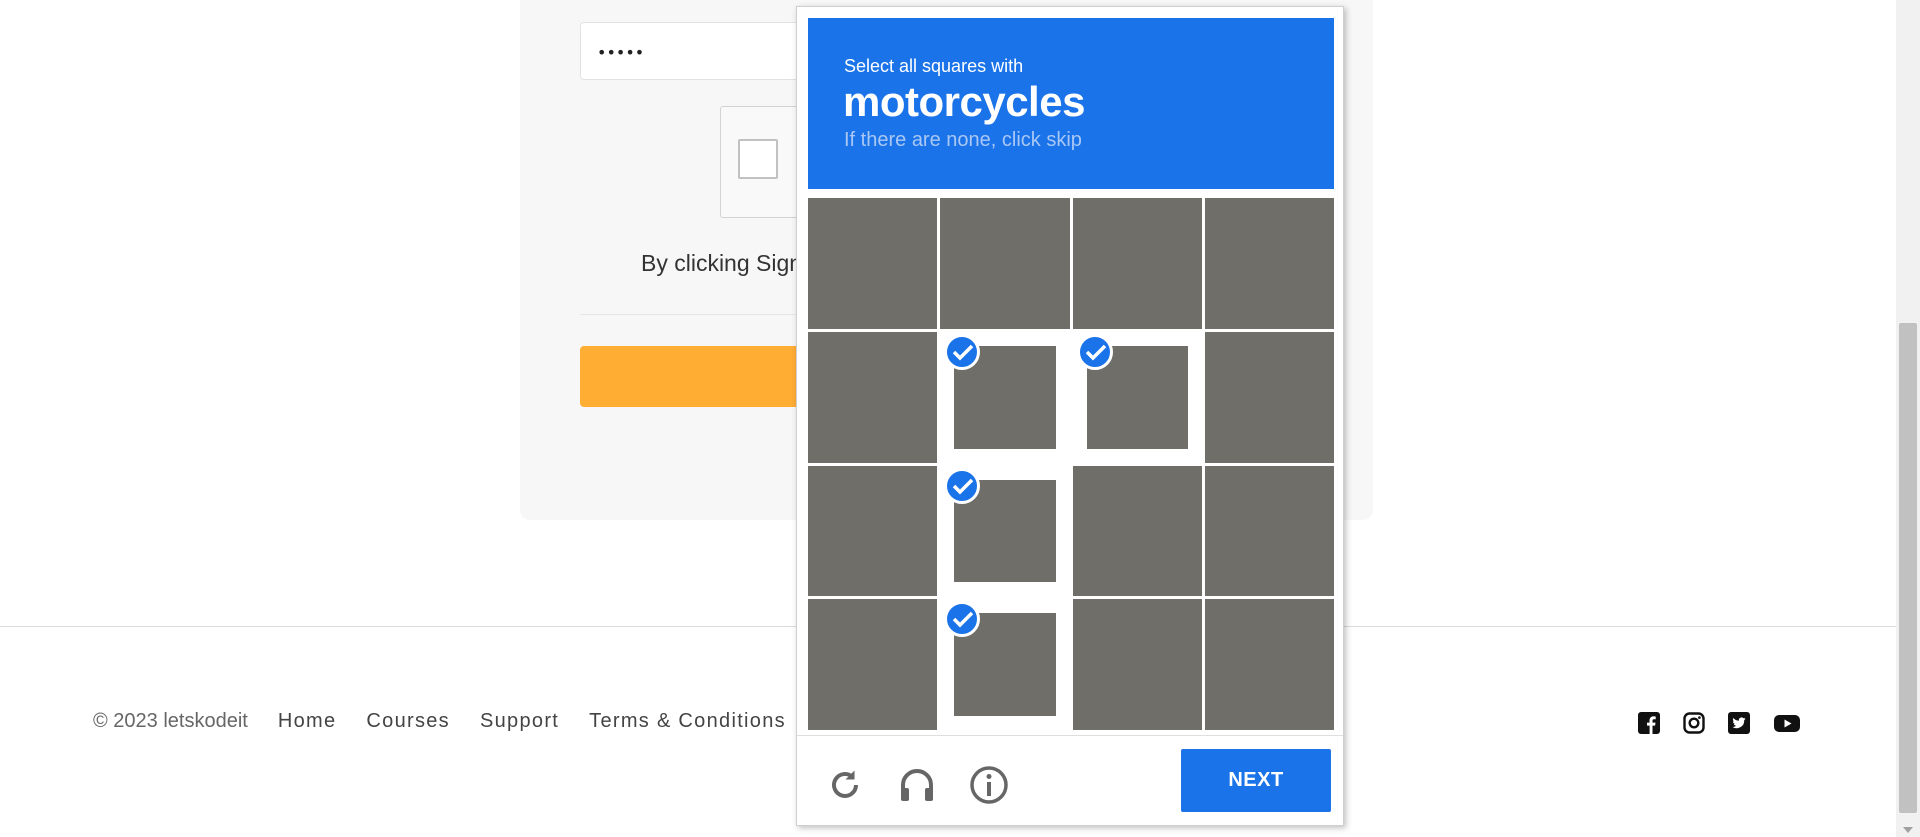 The width and height of the screenshot is (1920, 837). Describe the element at coordinates (1649, 723) in the screenshot. I see `facebook-icon` at that location.